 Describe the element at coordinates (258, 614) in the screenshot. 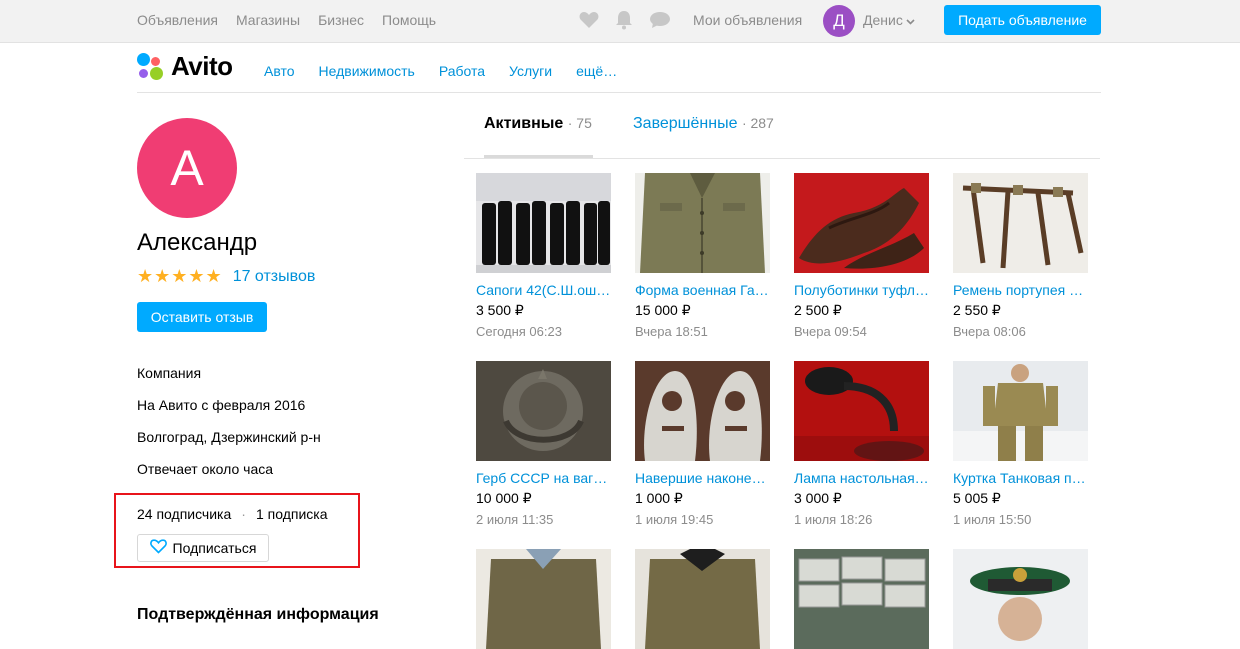

I see `verified-info-heading: Подтверждённая информация` at that location.